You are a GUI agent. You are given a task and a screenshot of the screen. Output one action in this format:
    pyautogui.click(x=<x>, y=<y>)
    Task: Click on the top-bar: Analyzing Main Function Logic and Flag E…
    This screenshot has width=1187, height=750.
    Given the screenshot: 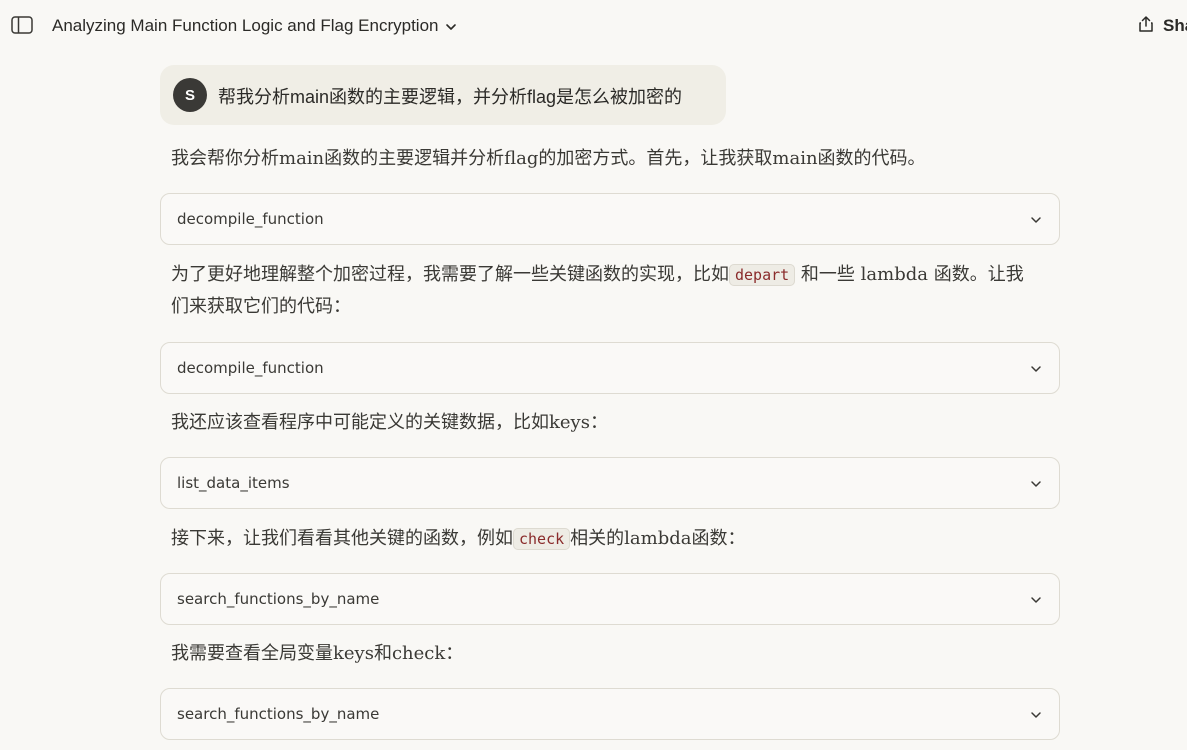 What is the action you would take?
    pyautogui.click(x=593, y=26)
    